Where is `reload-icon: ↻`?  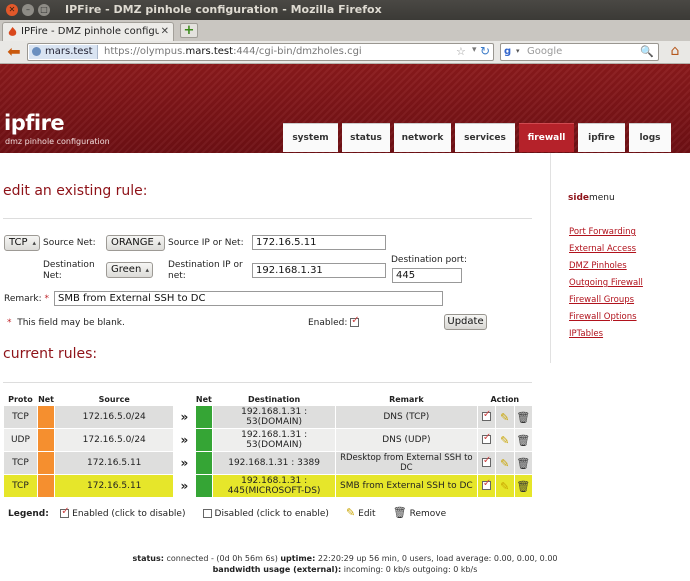 reload-icon: ↻ is located at coordinates (485, 51).